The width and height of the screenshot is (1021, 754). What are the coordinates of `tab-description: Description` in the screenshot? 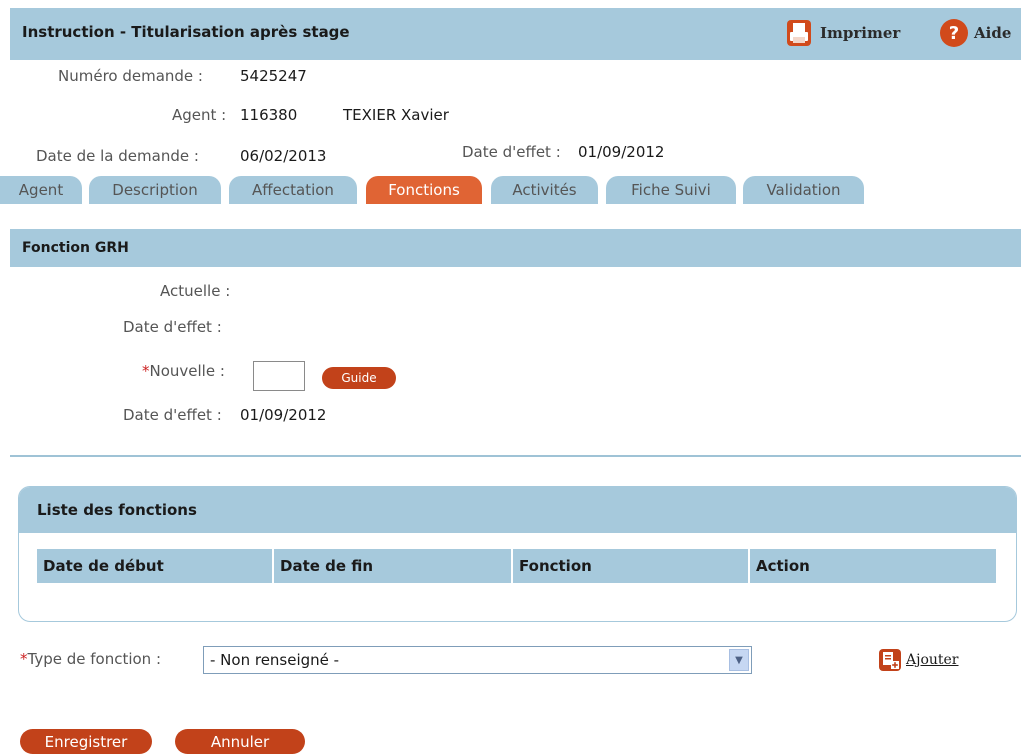 It's located at (155, 190).